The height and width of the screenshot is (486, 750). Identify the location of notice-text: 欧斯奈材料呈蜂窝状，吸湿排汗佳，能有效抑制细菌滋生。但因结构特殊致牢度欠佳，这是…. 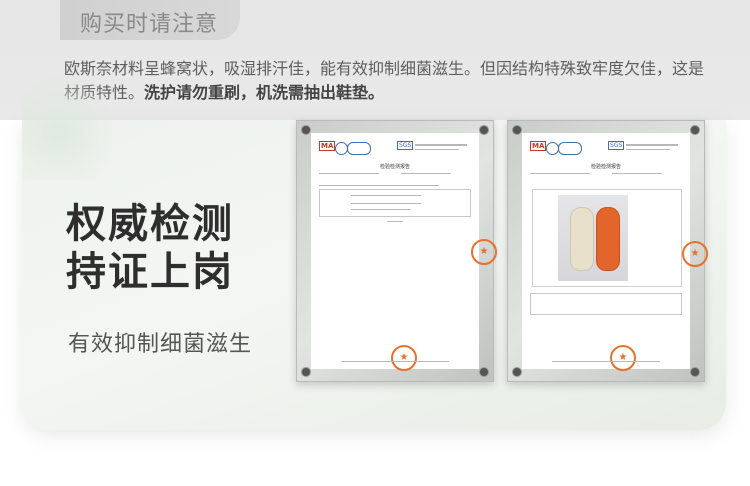
(384, 81).